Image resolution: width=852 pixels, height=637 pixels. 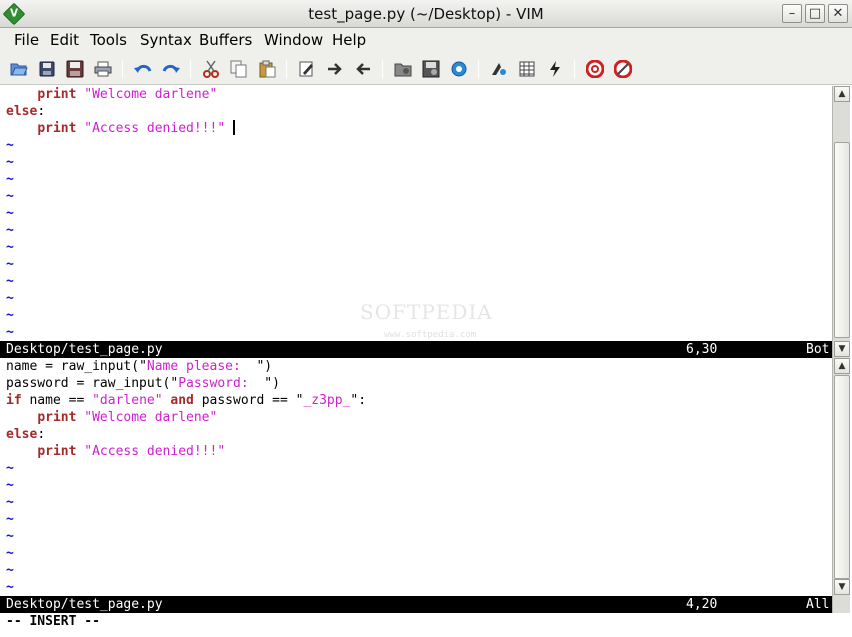 What do you see at coordinates (335, 69) in the screenshot?
I see `find-next-icon` at bounding box center [335, 69].